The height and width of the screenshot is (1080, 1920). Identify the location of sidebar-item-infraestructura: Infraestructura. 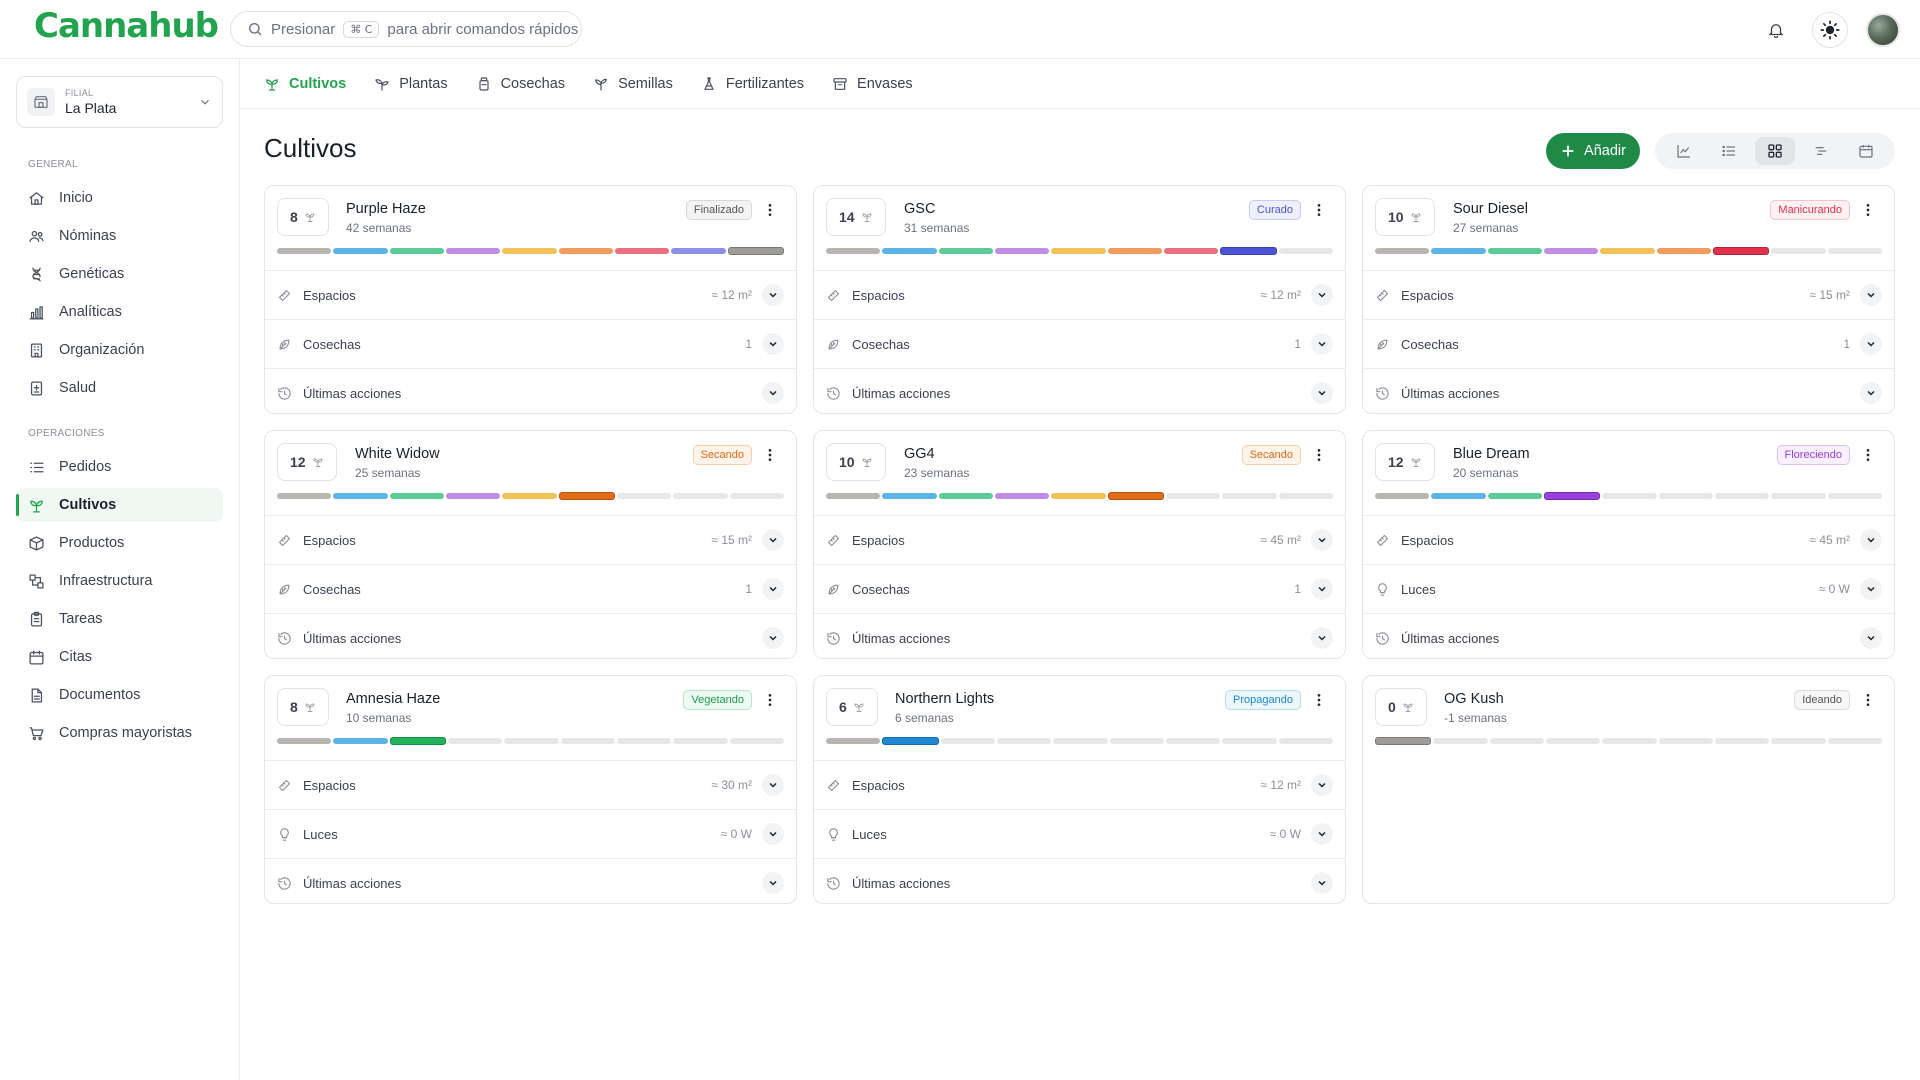
(119, 581).